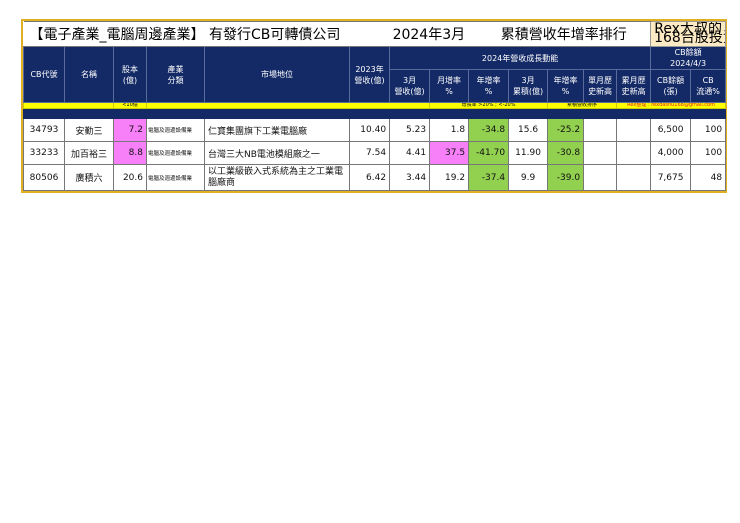 This screenshot has width=740, height=523. I want to click on header-cum-high: 累月歷 史新高, so click(634, 86).